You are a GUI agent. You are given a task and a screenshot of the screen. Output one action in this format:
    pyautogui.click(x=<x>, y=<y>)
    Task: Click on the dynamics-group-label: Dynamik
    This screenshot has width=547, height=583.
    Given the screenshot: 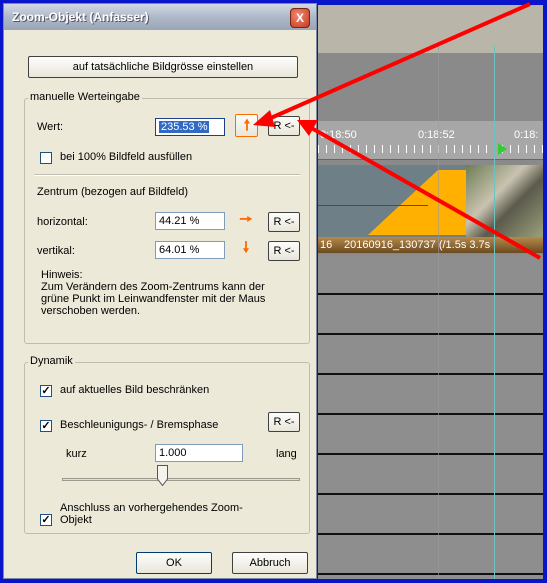 What is the action you would take?
    pyautogui.click(x=51, y=361)
    